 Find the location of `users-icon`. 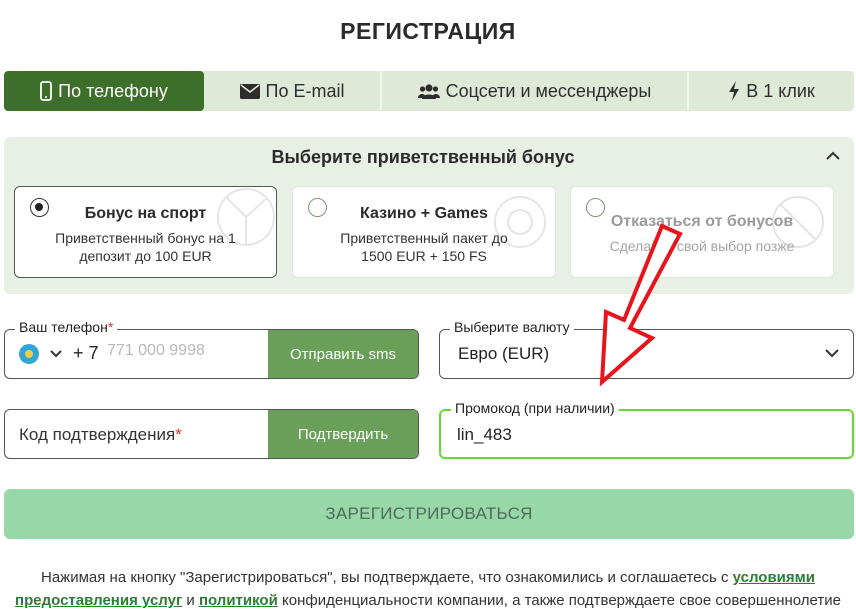

users-icon is located at coordinates (428, 91).